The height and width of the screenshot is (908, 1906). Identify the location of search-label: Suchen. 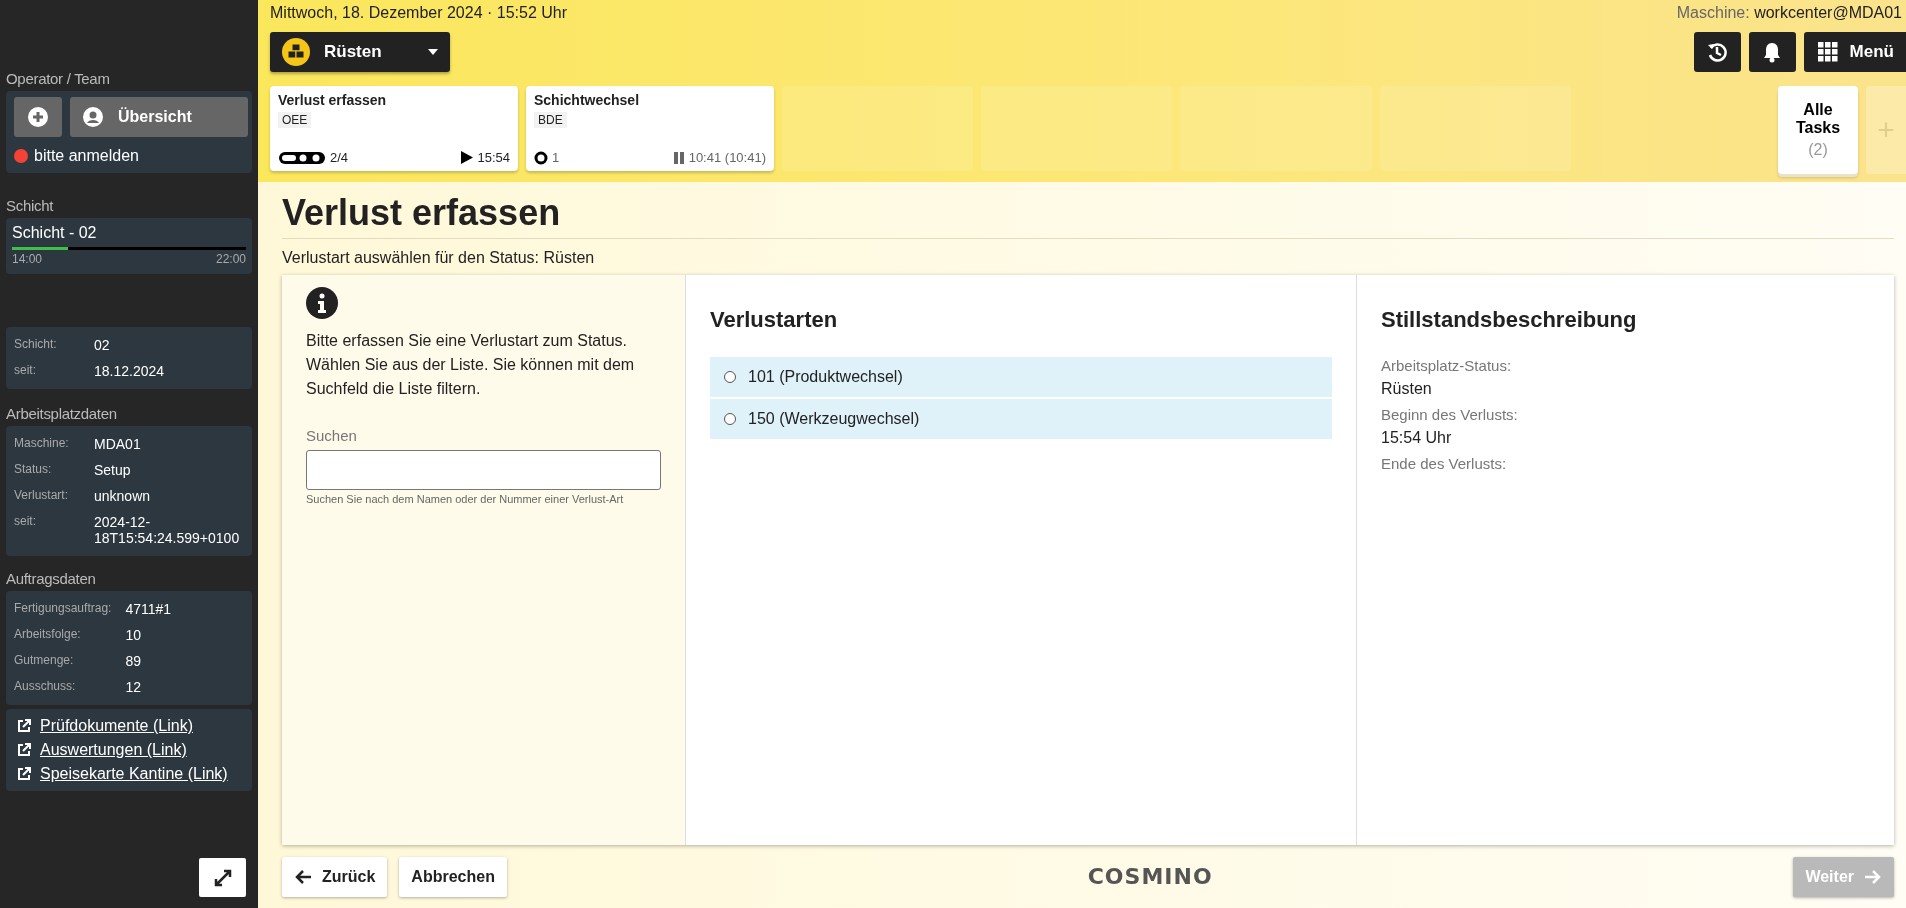
(332, 435).